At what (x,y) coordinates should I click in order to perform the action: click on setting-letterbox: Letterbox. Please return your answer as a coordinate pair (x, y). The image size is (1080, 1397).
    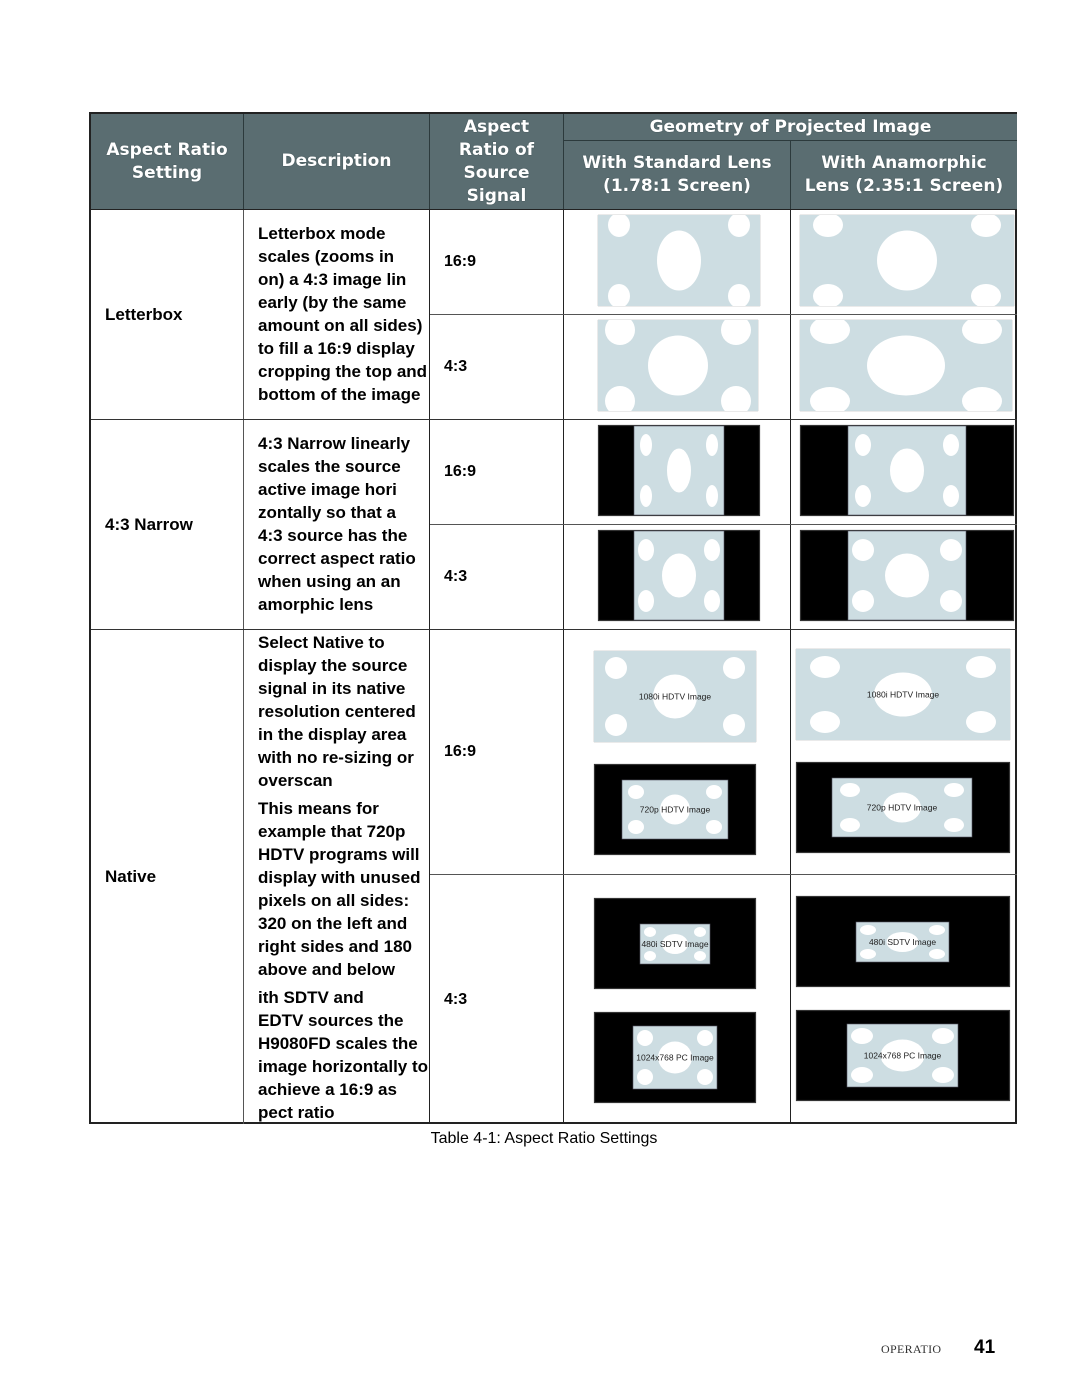
    Looking at the image, I should click on (144, 314).